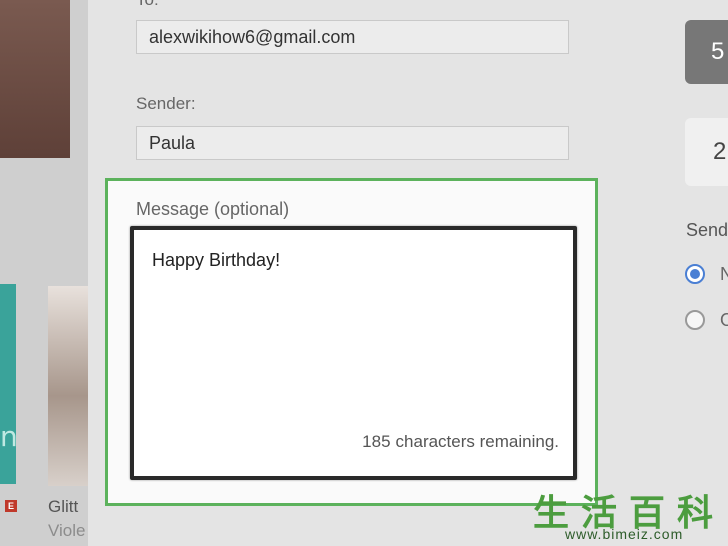 This screenshot has height=546, width=728. Describe the element at coordinates (68, 386) in the screenshot. I see `product-thumb-face` at that location.